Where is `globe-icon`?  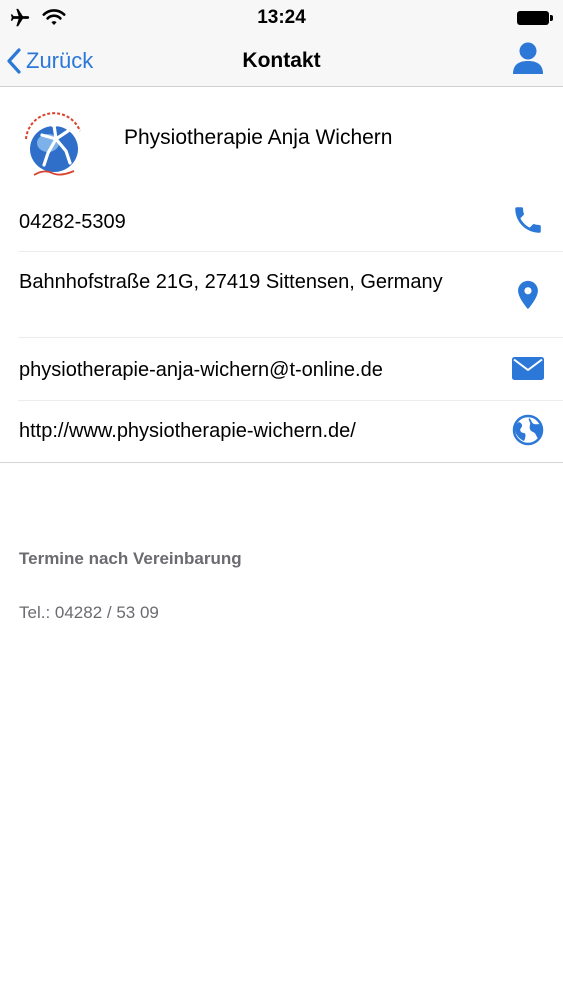
globe-icon is located at coordinates (528, 430).